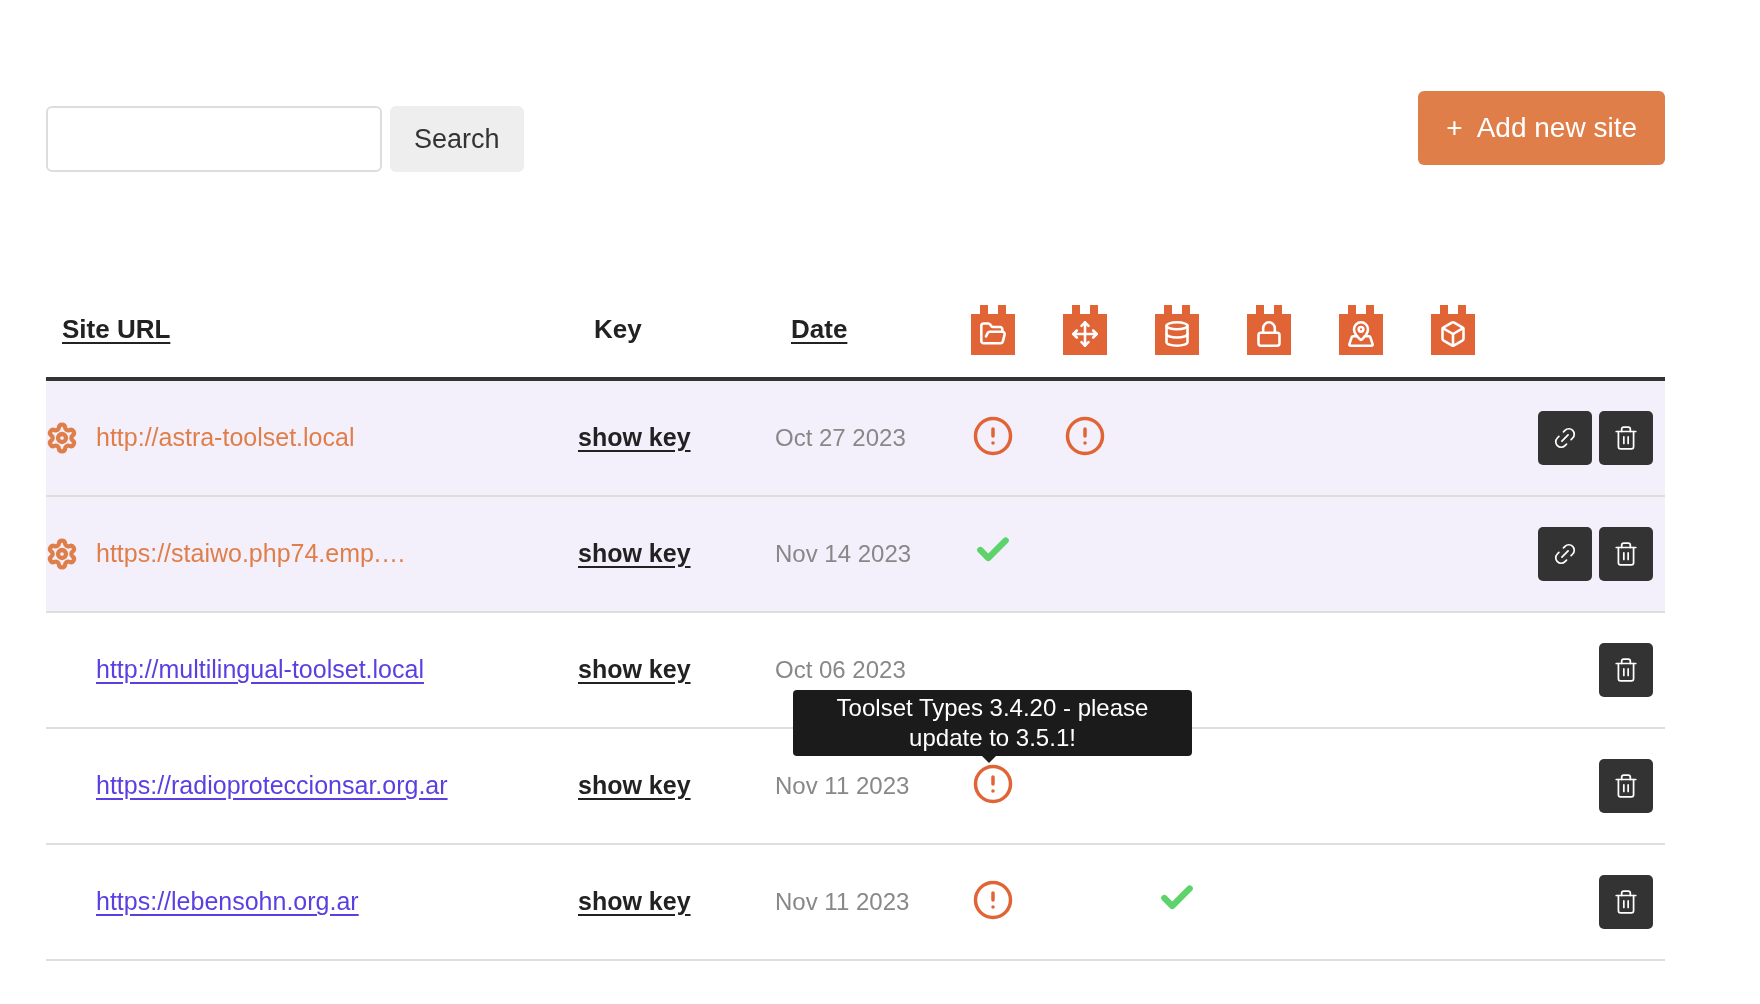 The image size is (1760, 1004). Describe the element at coordinates (457, 139) in the screenshot. I see `search-button: Search` at that location.